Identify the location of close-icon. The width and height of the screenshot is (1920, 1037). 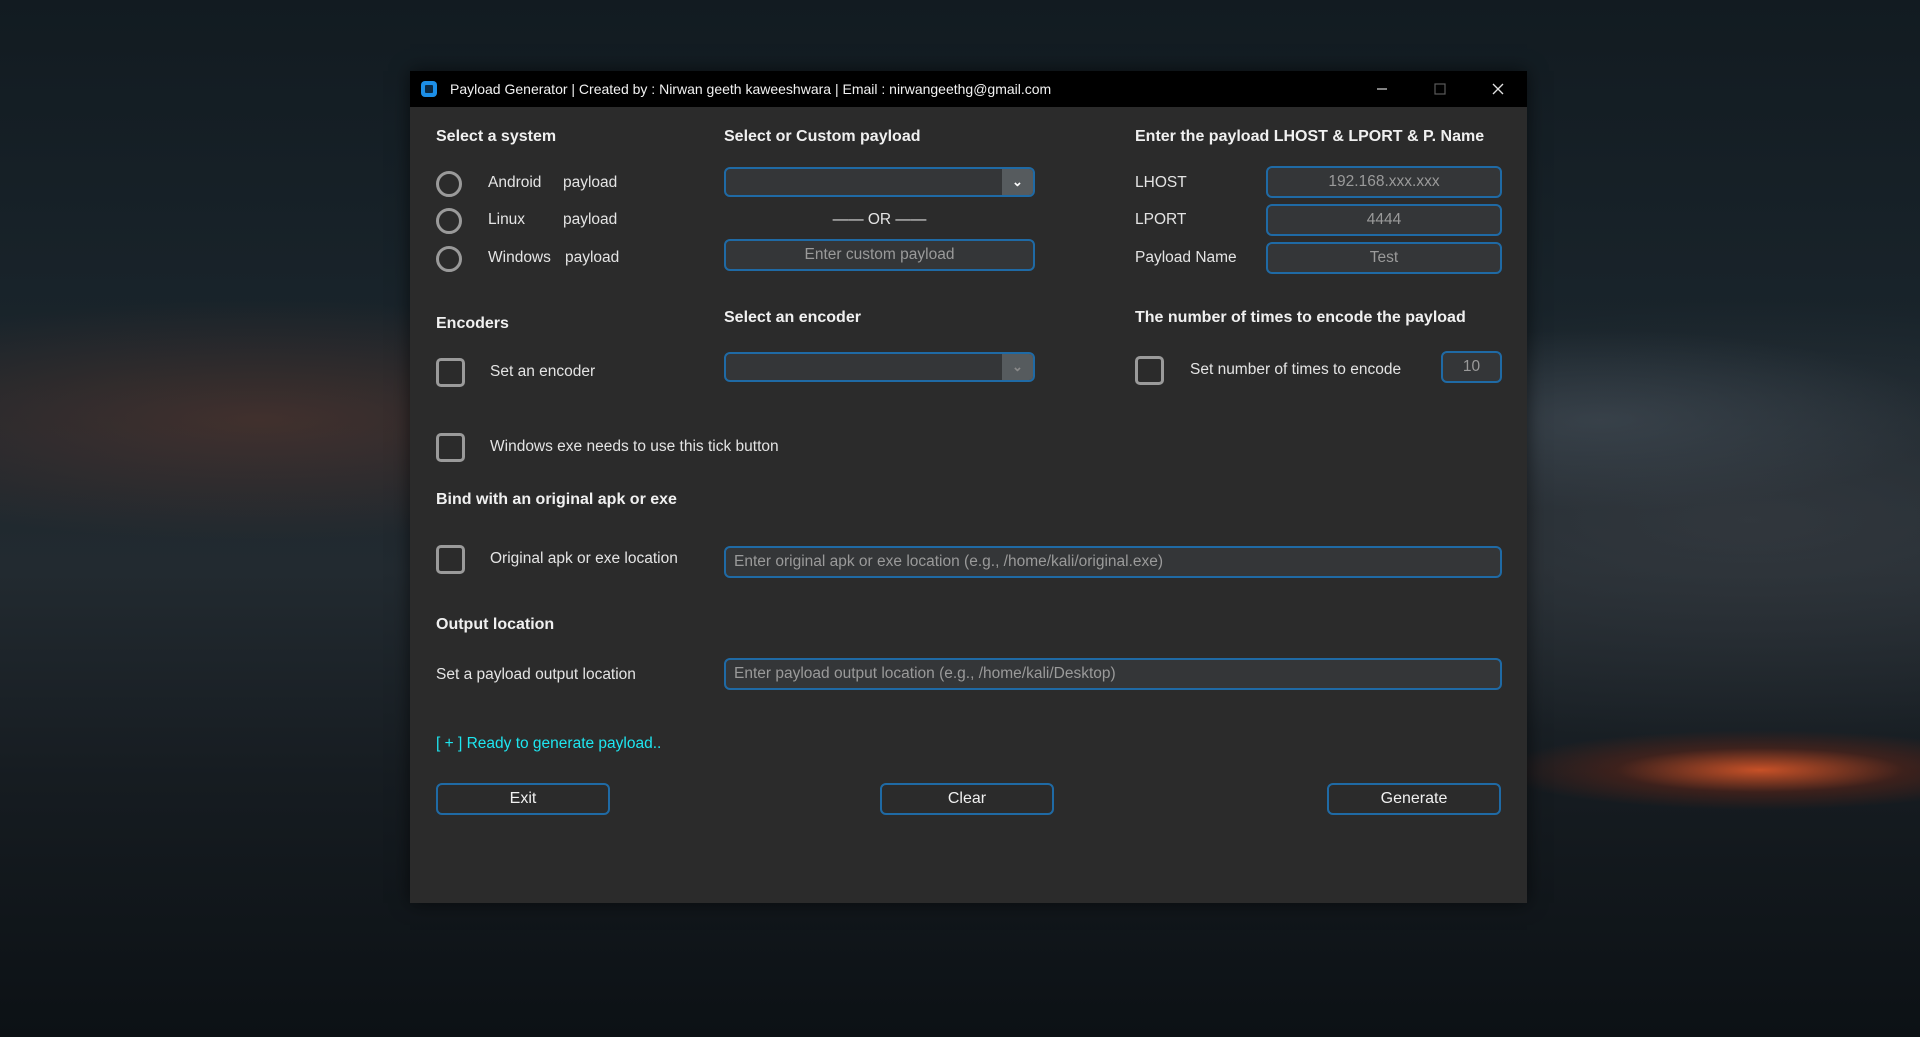
(1498, 89).